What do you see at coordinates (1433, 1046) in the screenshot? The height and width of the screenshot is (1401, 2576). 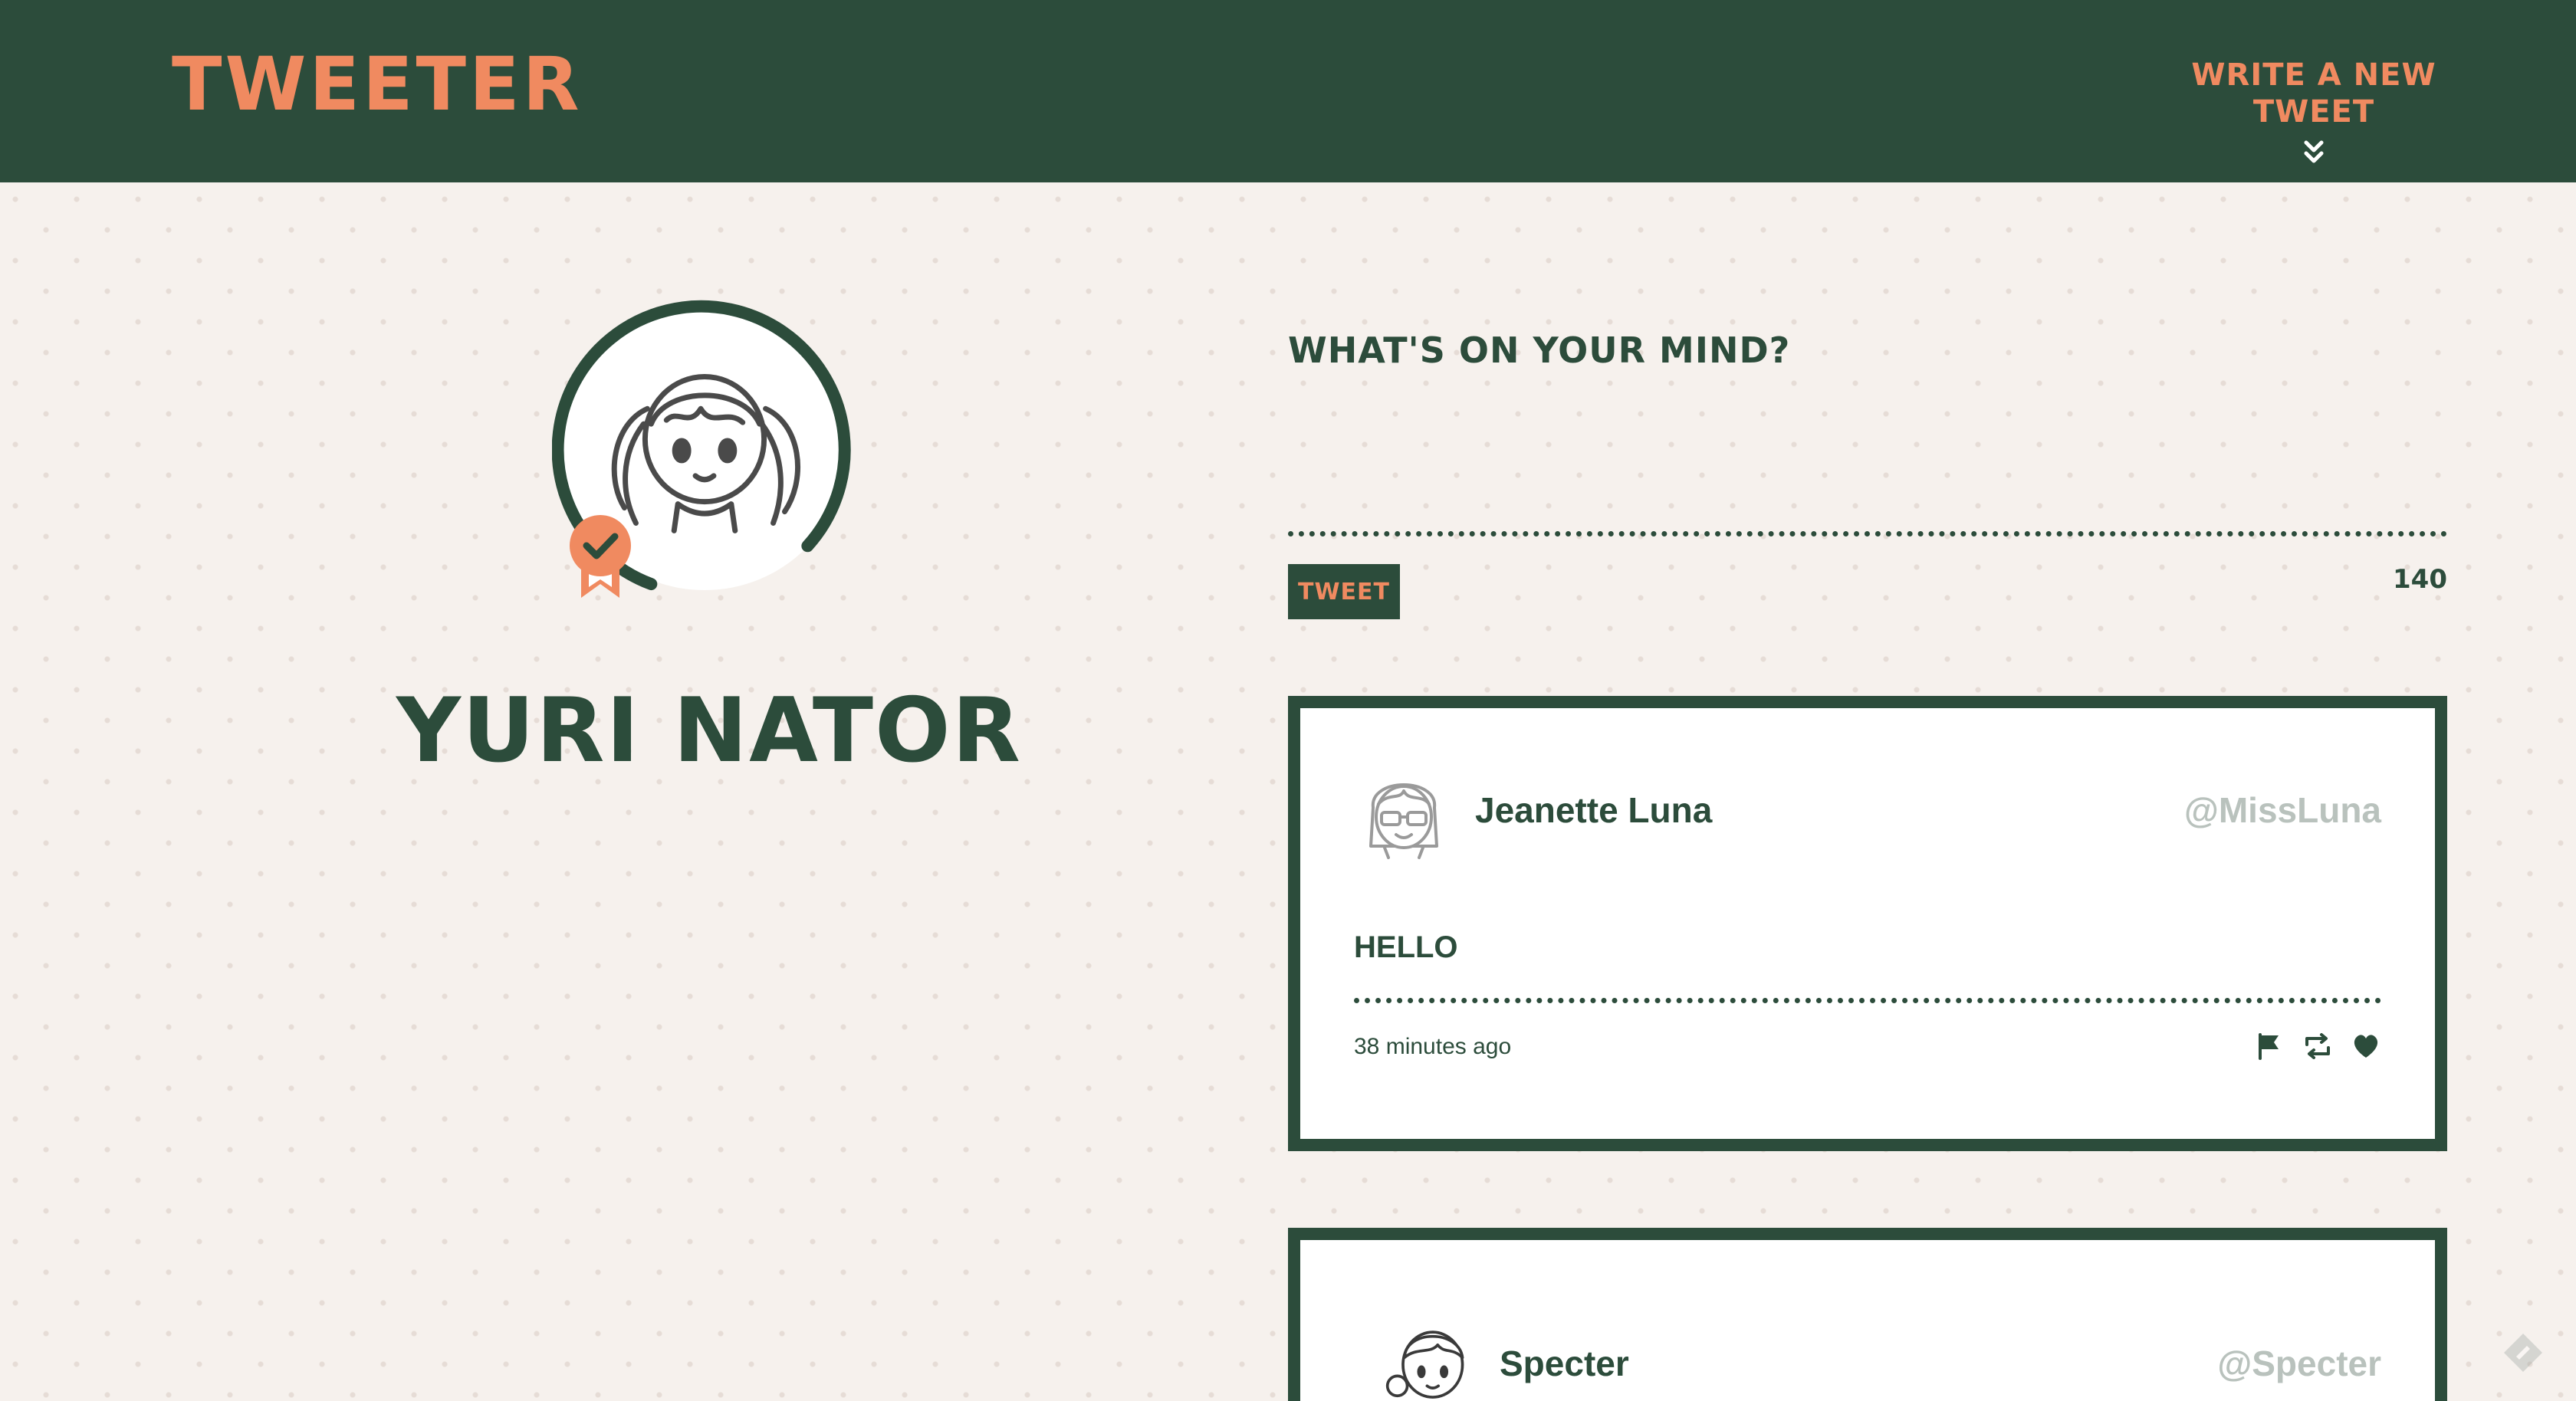 I see `tweet-timestamp: 38 minutes ago` at bounding box center [1433, 1046].